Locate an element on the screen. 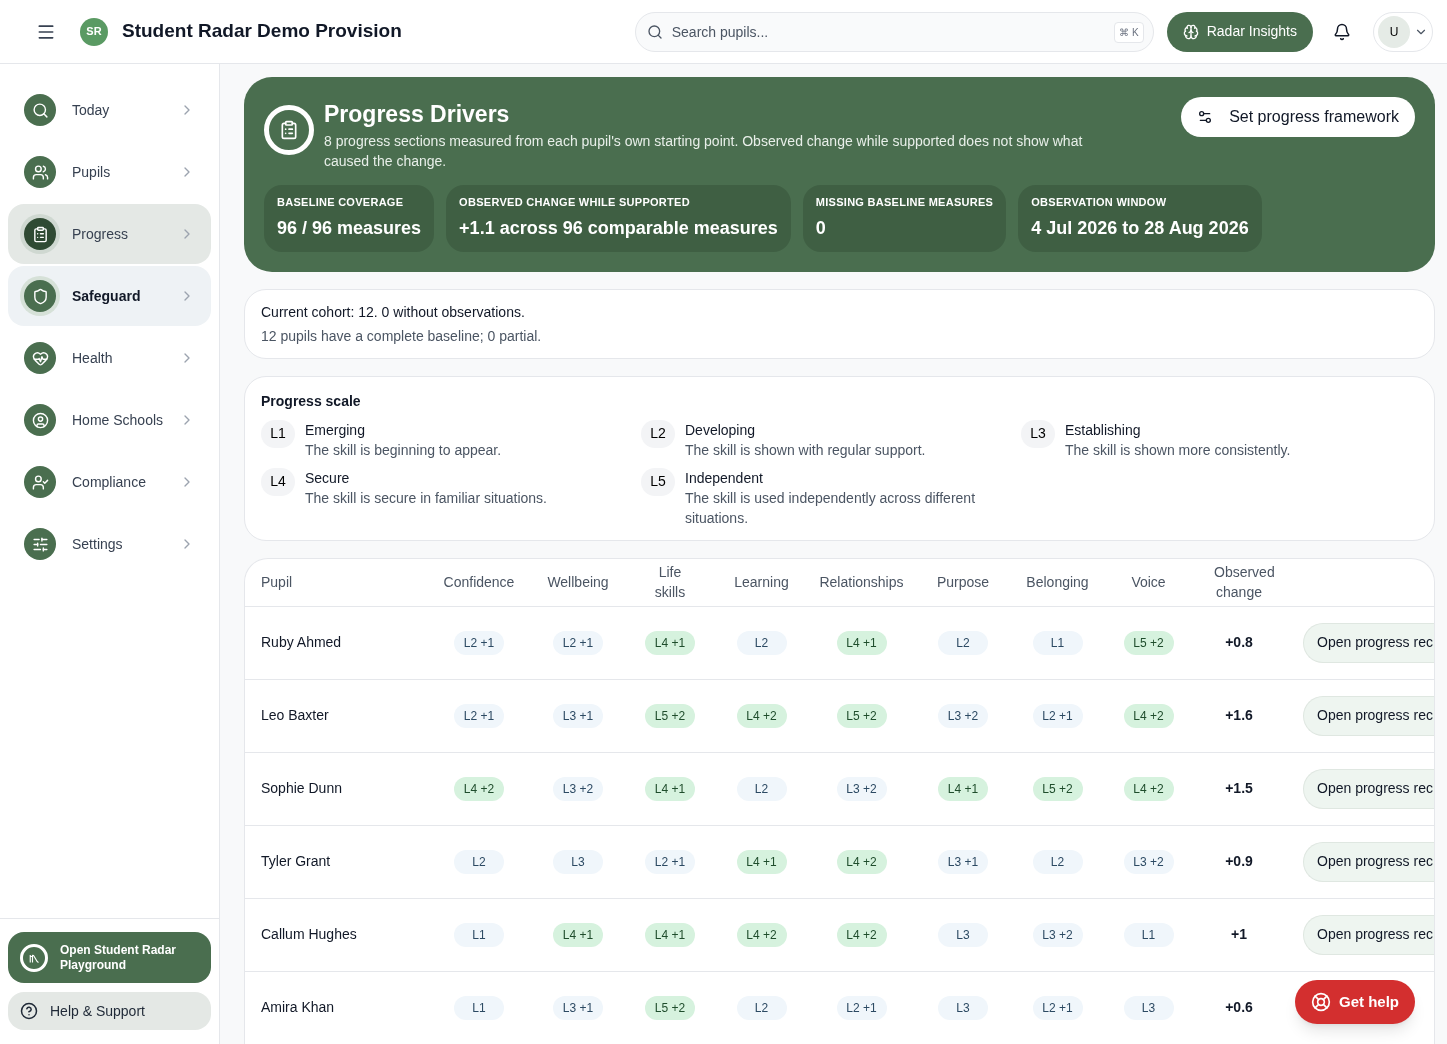  observed-change: +0.8 is located at coordinates (1239, 642).